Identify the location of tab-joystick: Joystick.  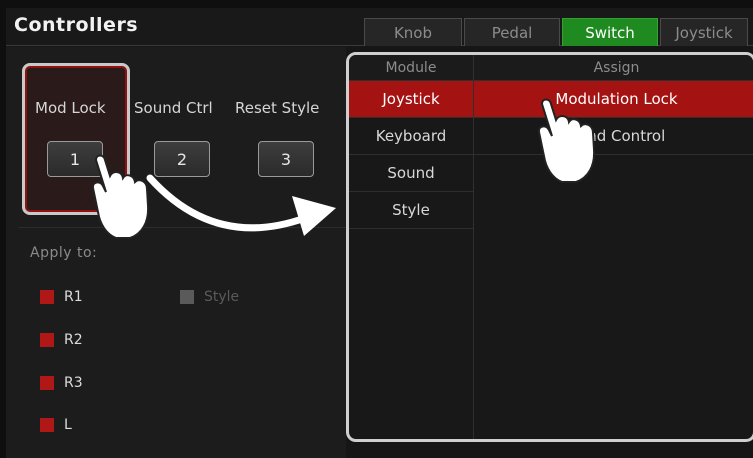
(704, 32).